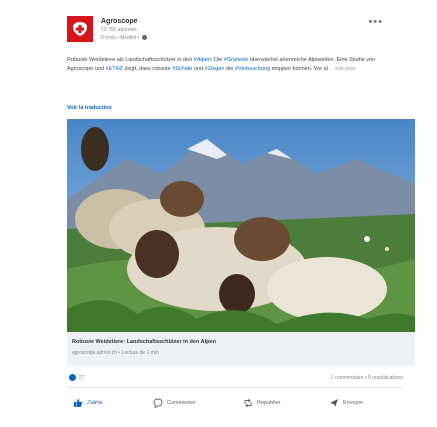 This screenshot has width=437, height=427. Describe the element at coordinates (334, 403) in the screenshot. I see `send-icon` at that location.